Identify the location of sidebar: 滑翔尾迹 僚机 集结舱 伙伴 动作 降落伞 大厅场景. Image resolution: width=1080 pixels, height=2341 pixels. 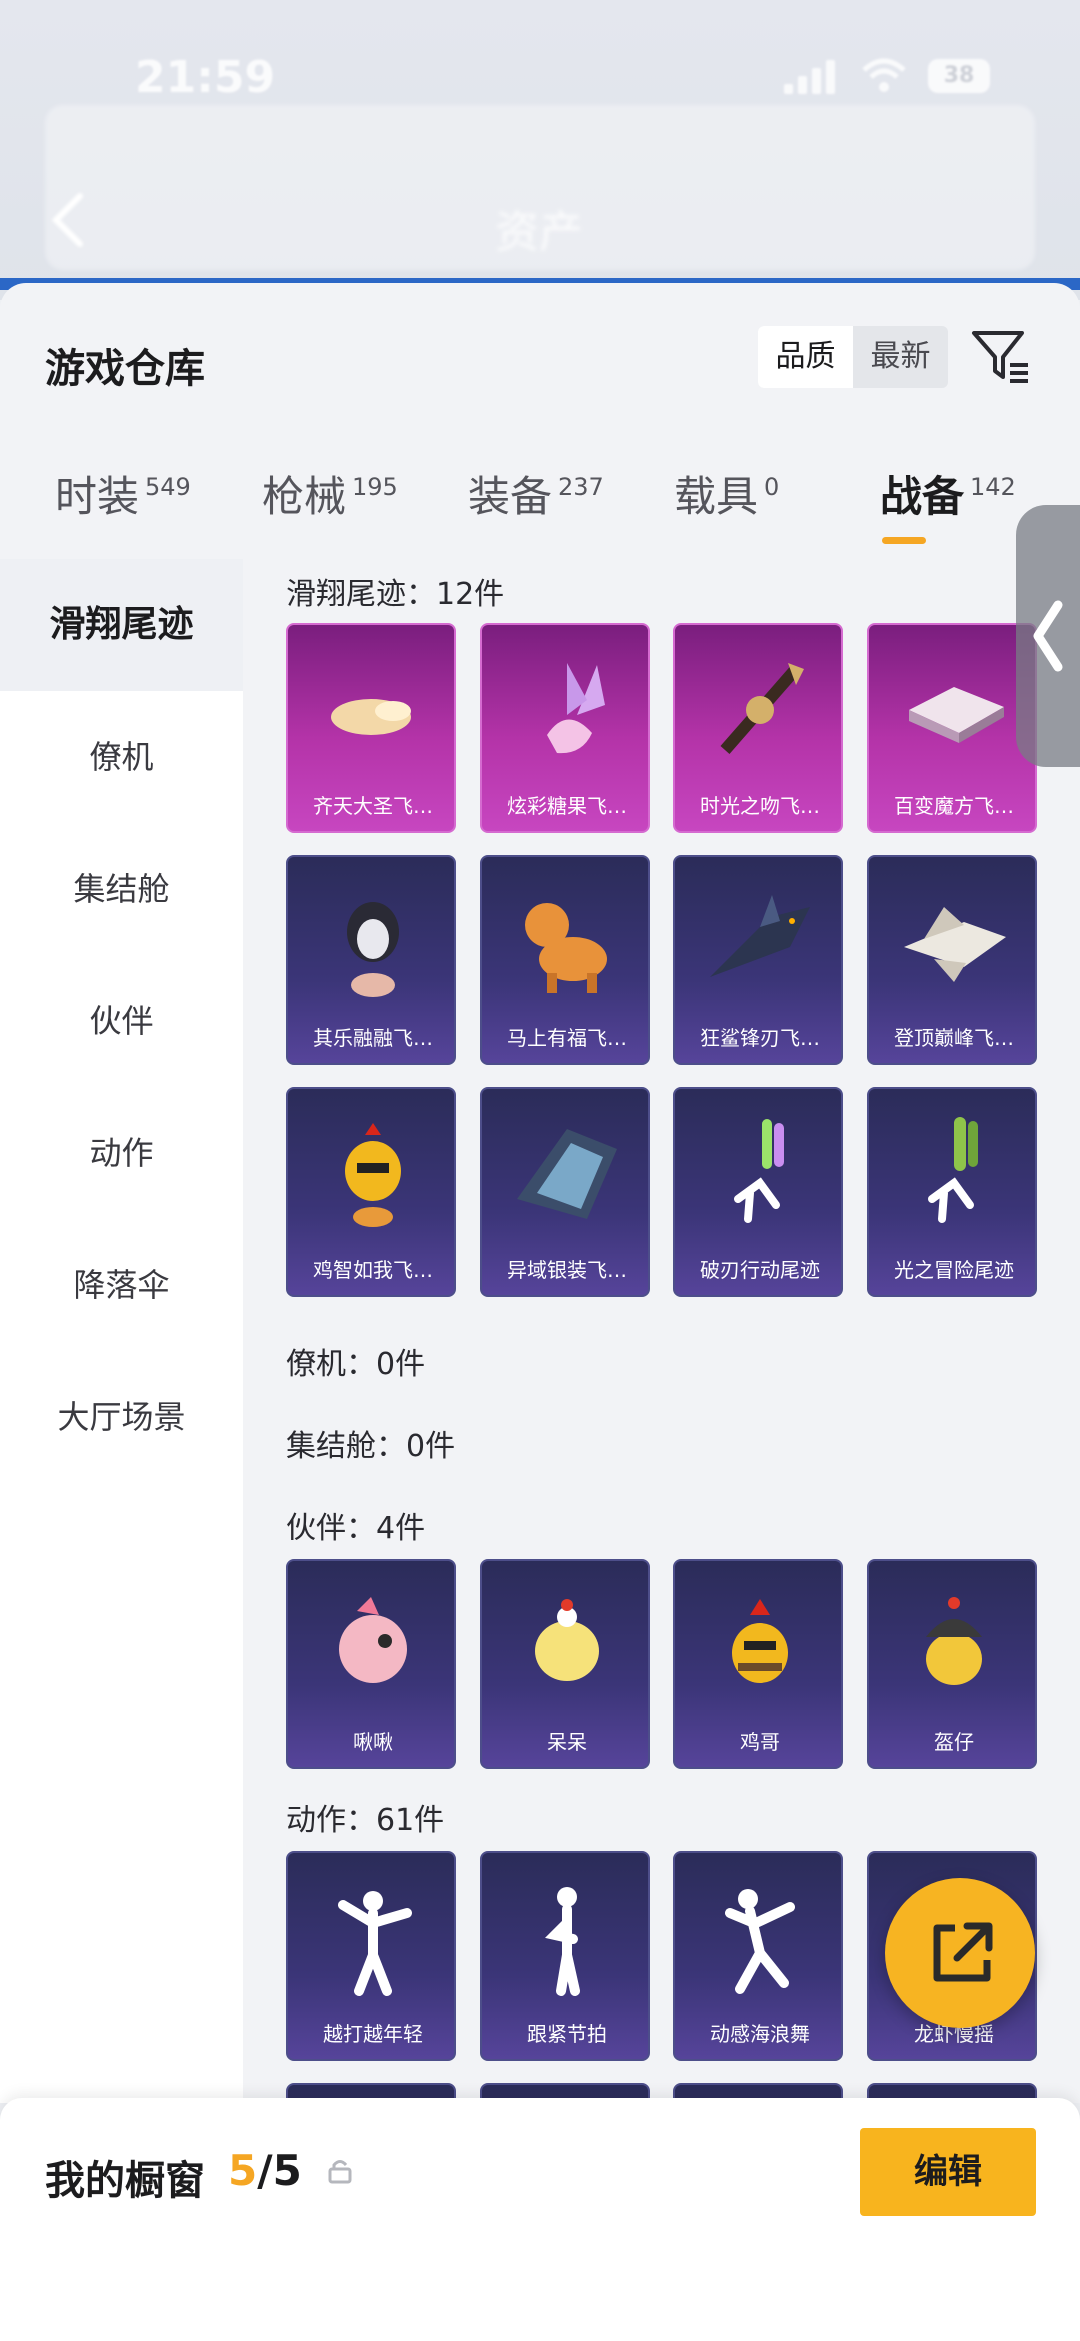
(121, 1331).